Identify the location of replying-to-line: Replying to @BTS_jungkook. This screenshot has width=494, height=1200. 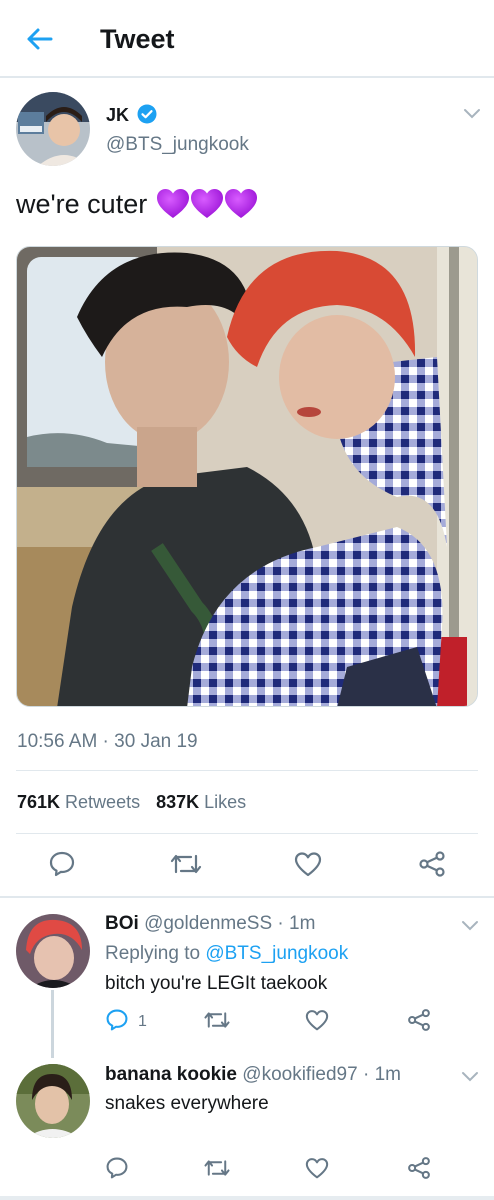
(226, 954).